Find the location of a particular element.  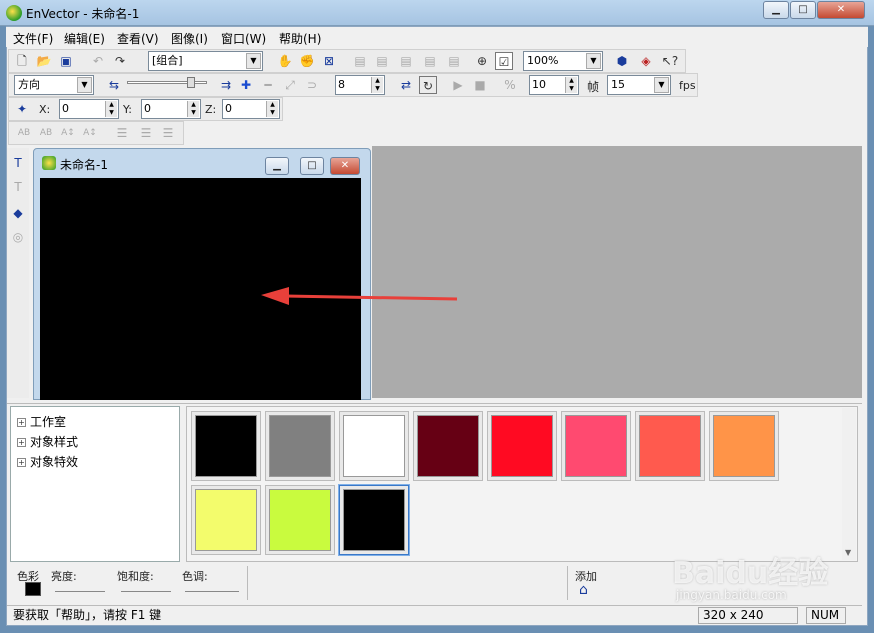

fps-combo: 15 ▼ is located at coordinates (639, 85).